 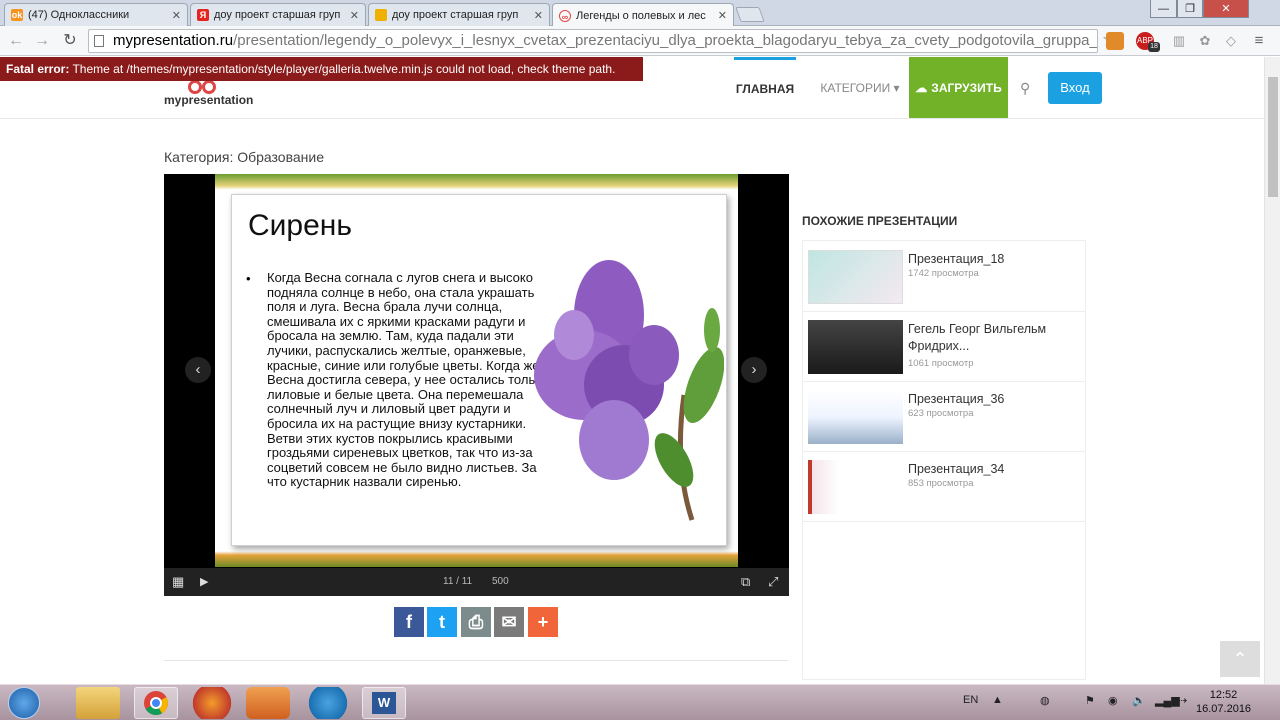 What do you see at coordinates (941, 413) in the screenshot?
I see `view-count: 623 просмотра` at bounding box center [941, 413].